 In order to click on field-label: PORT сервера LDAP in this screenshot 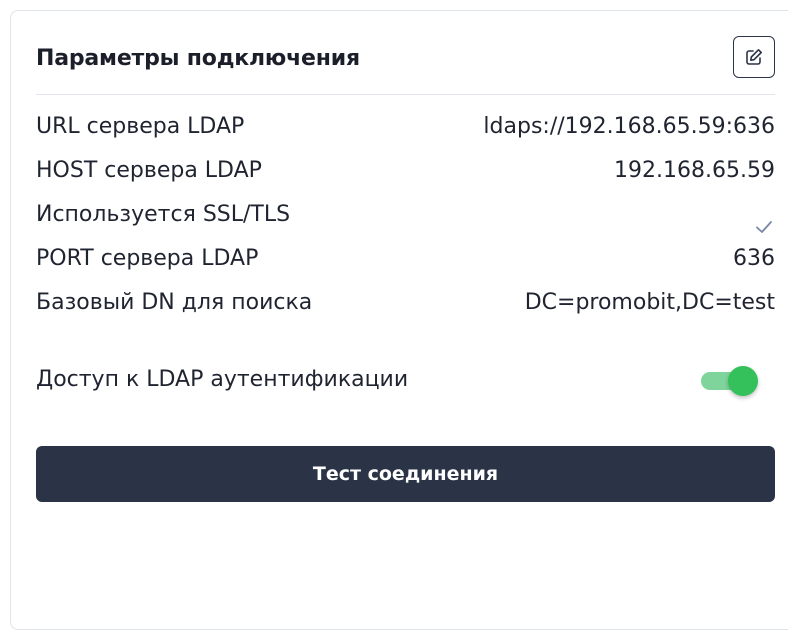, I will do `click(147, 258)`.